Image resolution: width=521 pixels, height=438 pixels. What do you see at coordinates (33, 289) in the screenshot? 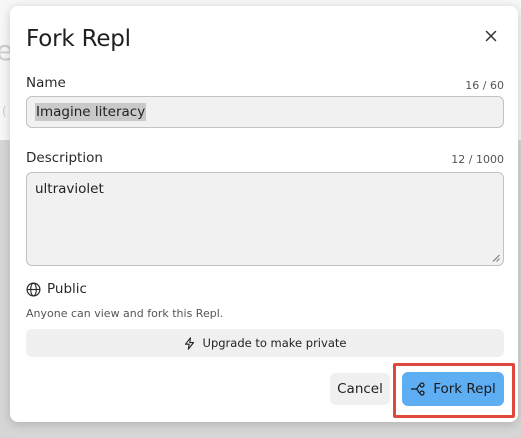
I see `globe-icon` at bounding box center [33, 289].